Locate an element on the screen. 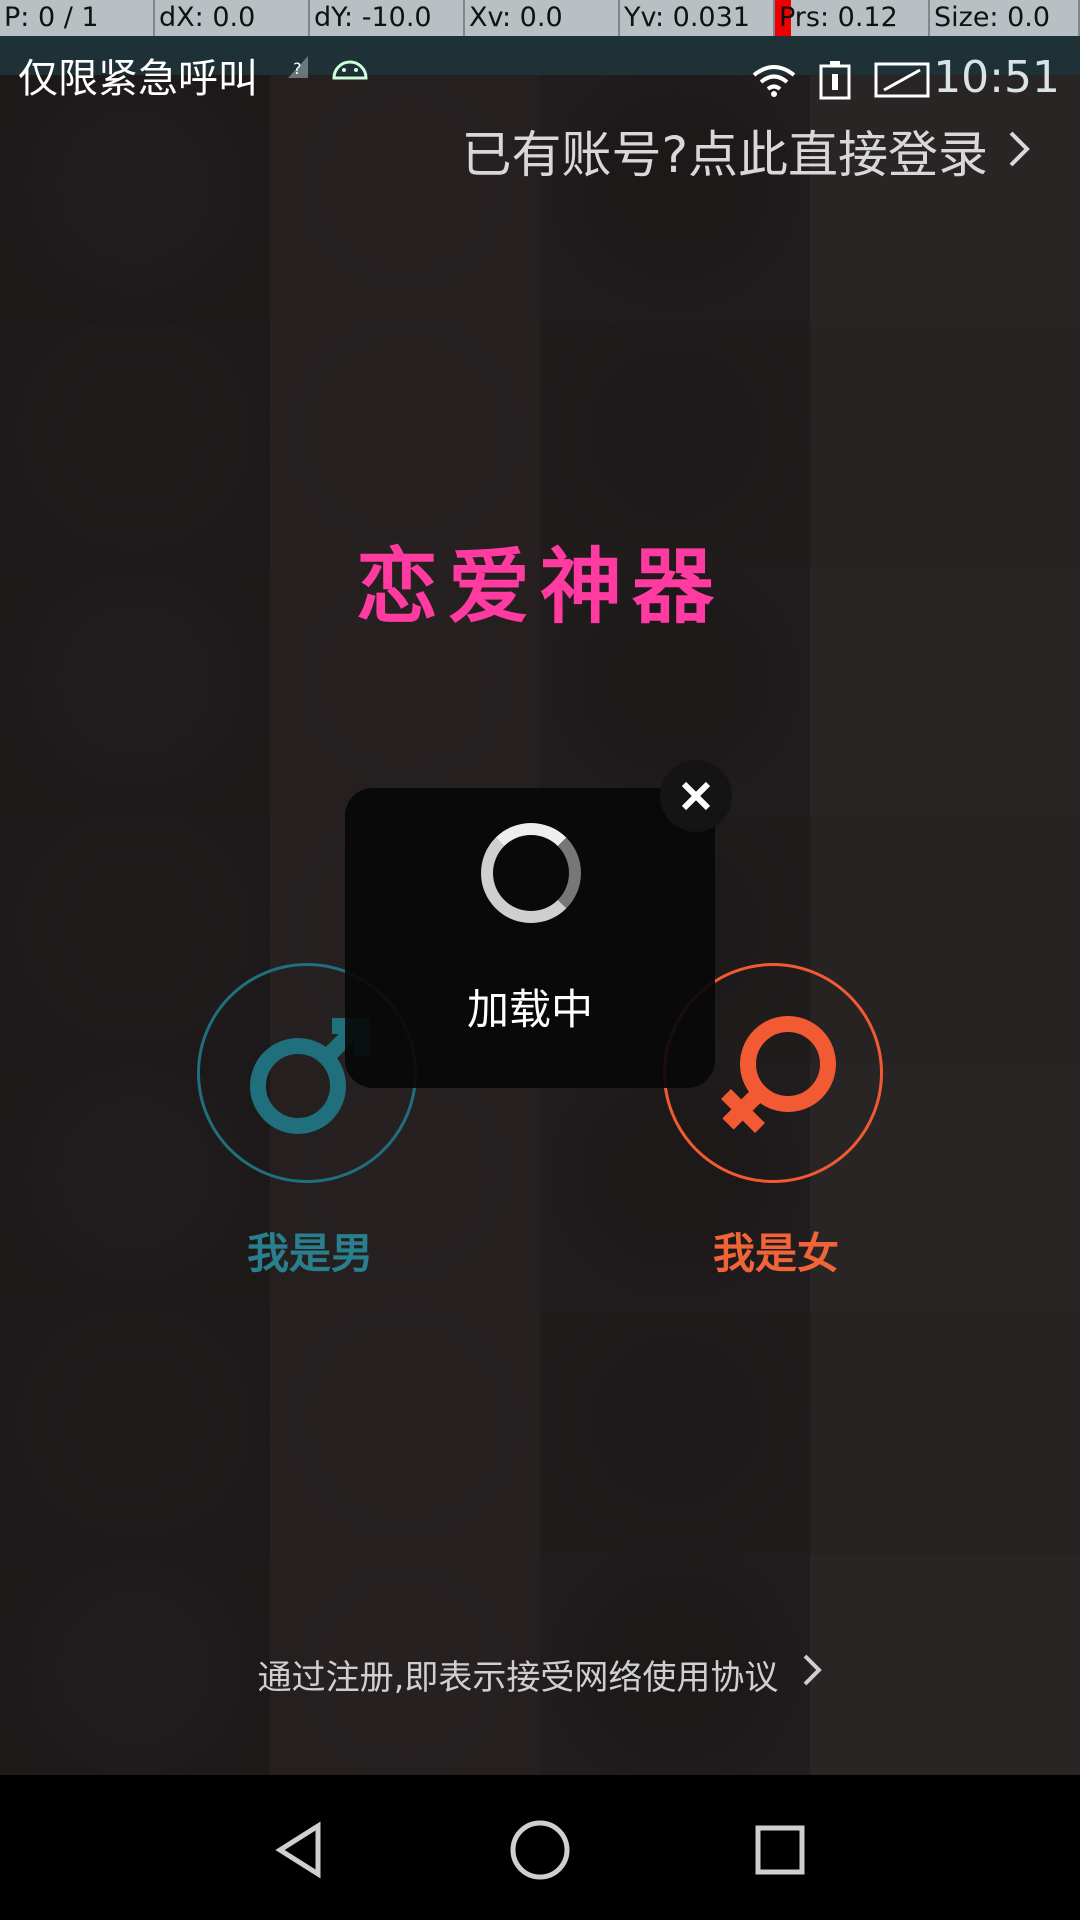  debug-dy: dY: -10.0 is located at coordinates (387, 18).